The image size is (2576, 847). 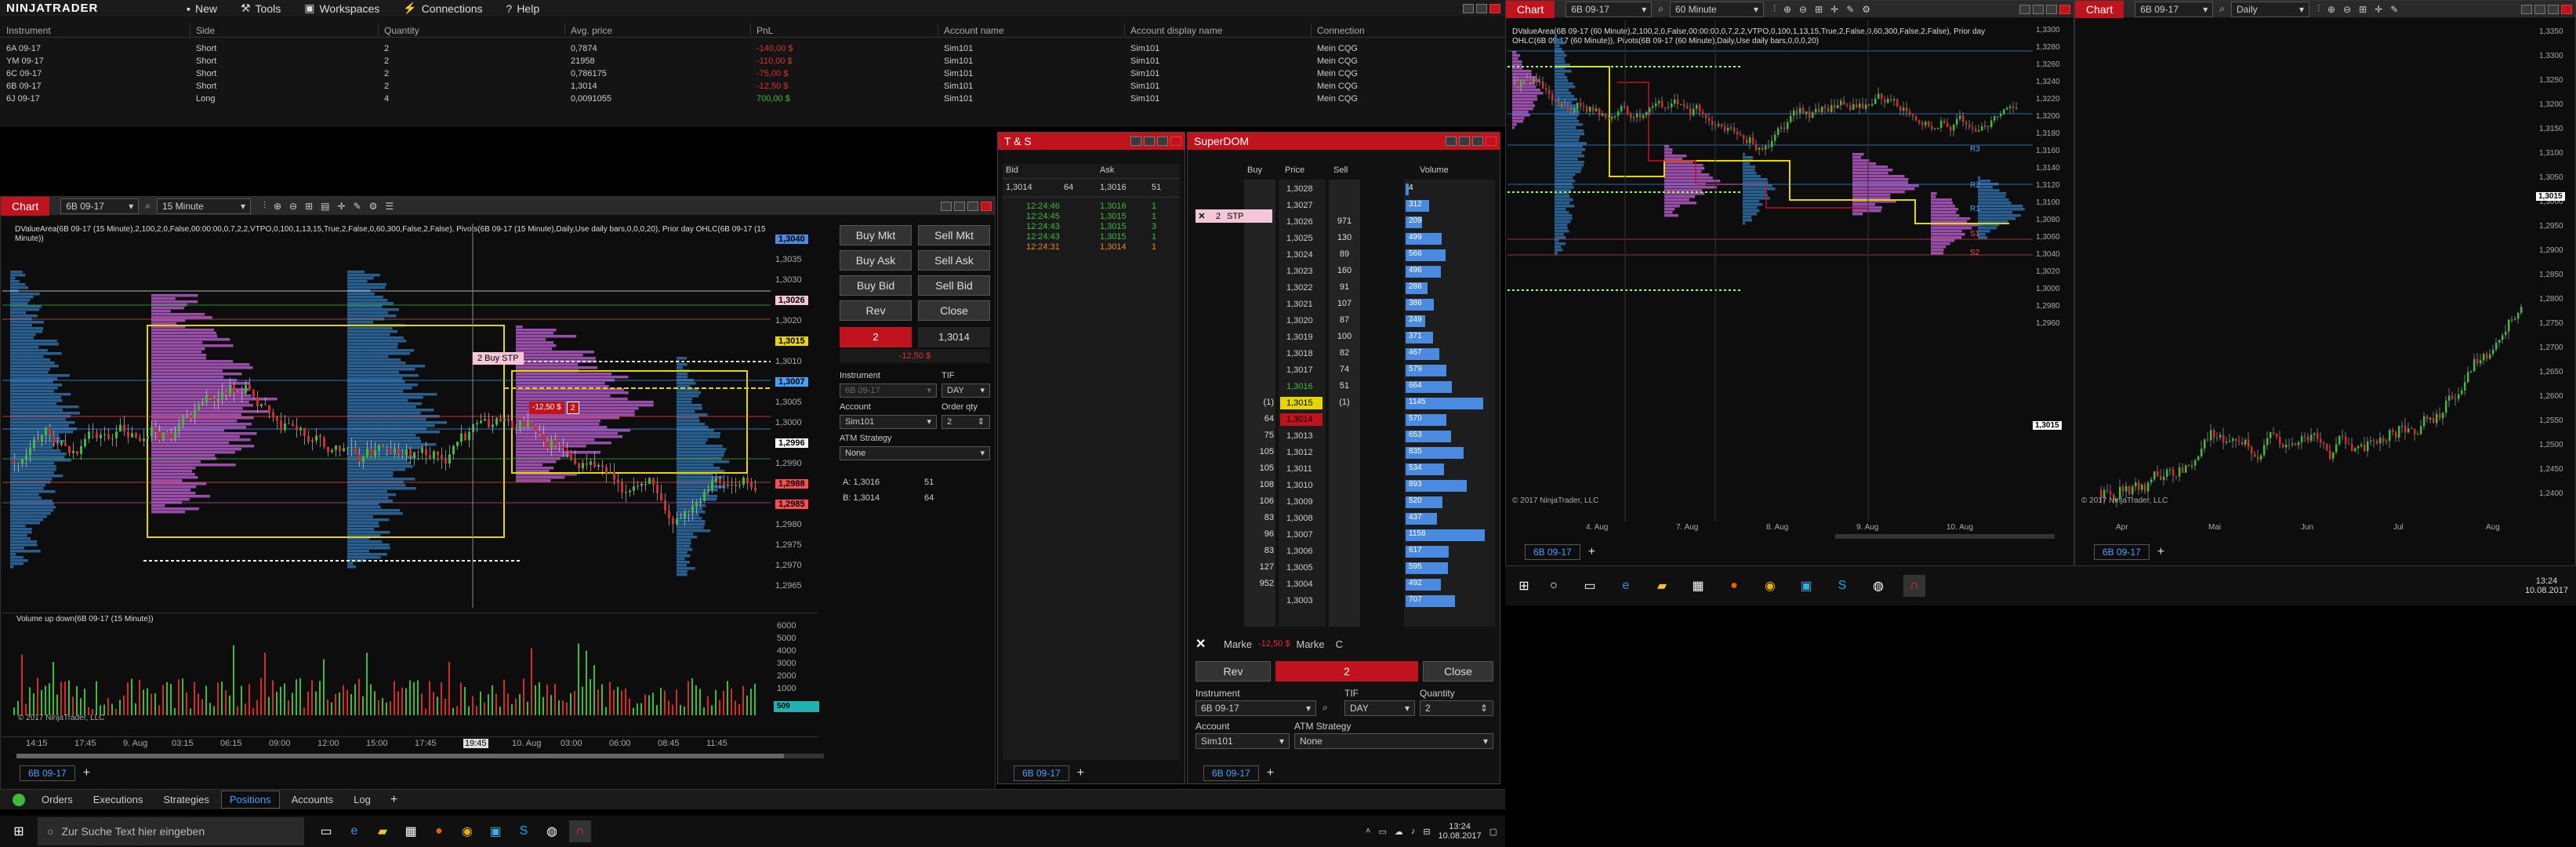 What do you see at coordinates (119, 800) in the screenshot?
I see `tab-executions: Executions` at bounding box center [119, 800].